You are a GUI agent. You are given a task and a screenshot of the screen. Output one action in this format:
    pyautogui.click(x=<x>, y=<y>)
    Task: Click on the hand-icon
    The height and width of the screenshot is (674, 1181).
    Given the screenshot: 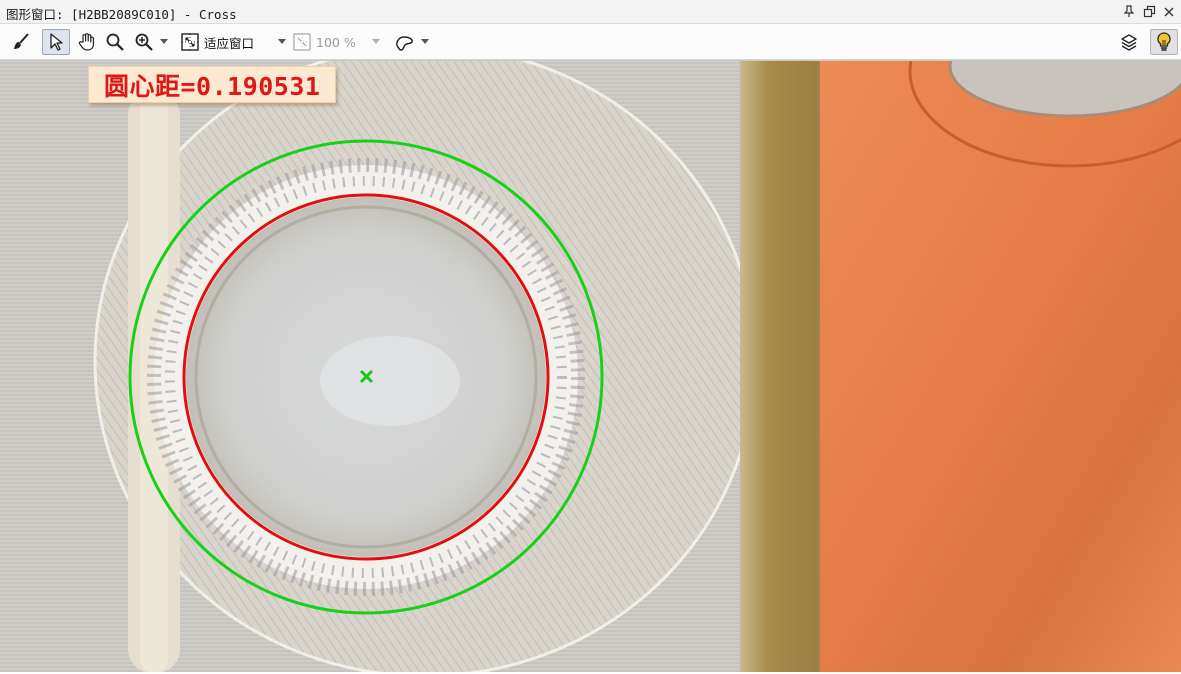 What is the action you would take?
    pyautogui.click(x=87, y=42)
    